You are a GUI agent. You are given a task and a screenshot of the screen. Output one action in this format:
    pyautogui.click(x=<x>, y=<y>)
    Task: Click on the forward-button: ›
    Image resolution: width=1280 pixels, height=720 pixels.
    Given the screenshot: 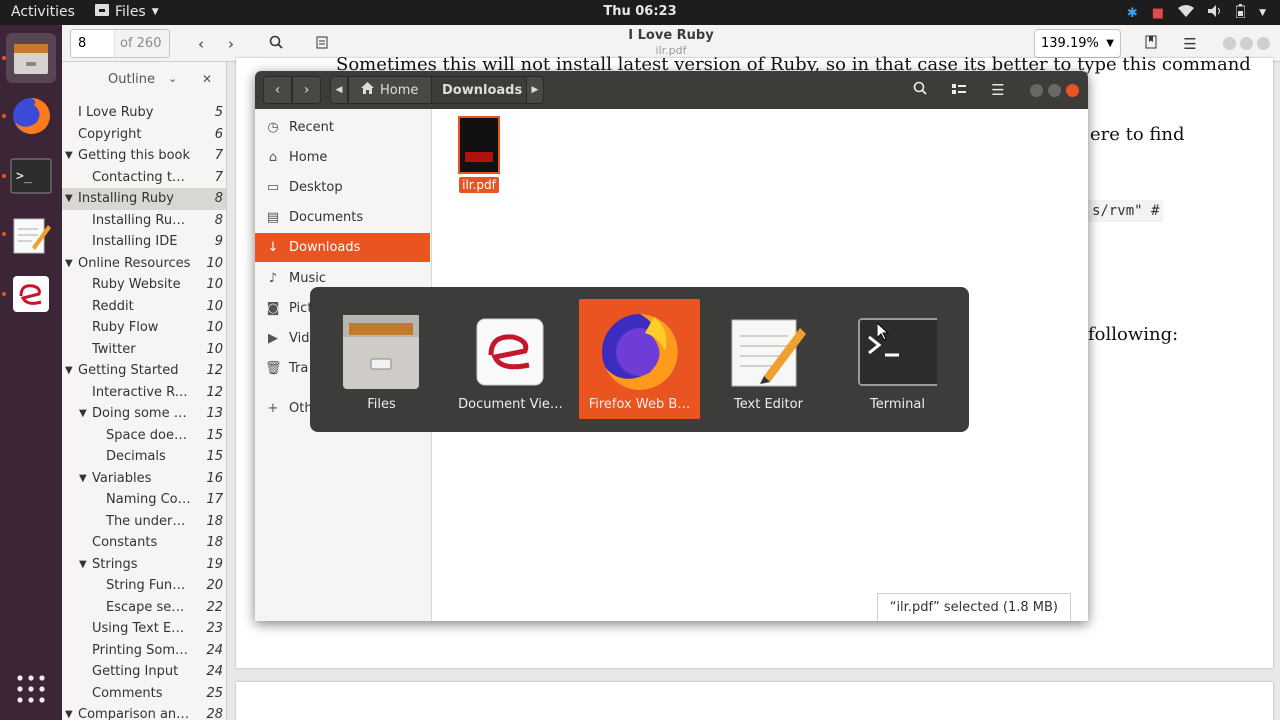 What is the action you would take?
    pyautogui.click(x=306, y=90)
    